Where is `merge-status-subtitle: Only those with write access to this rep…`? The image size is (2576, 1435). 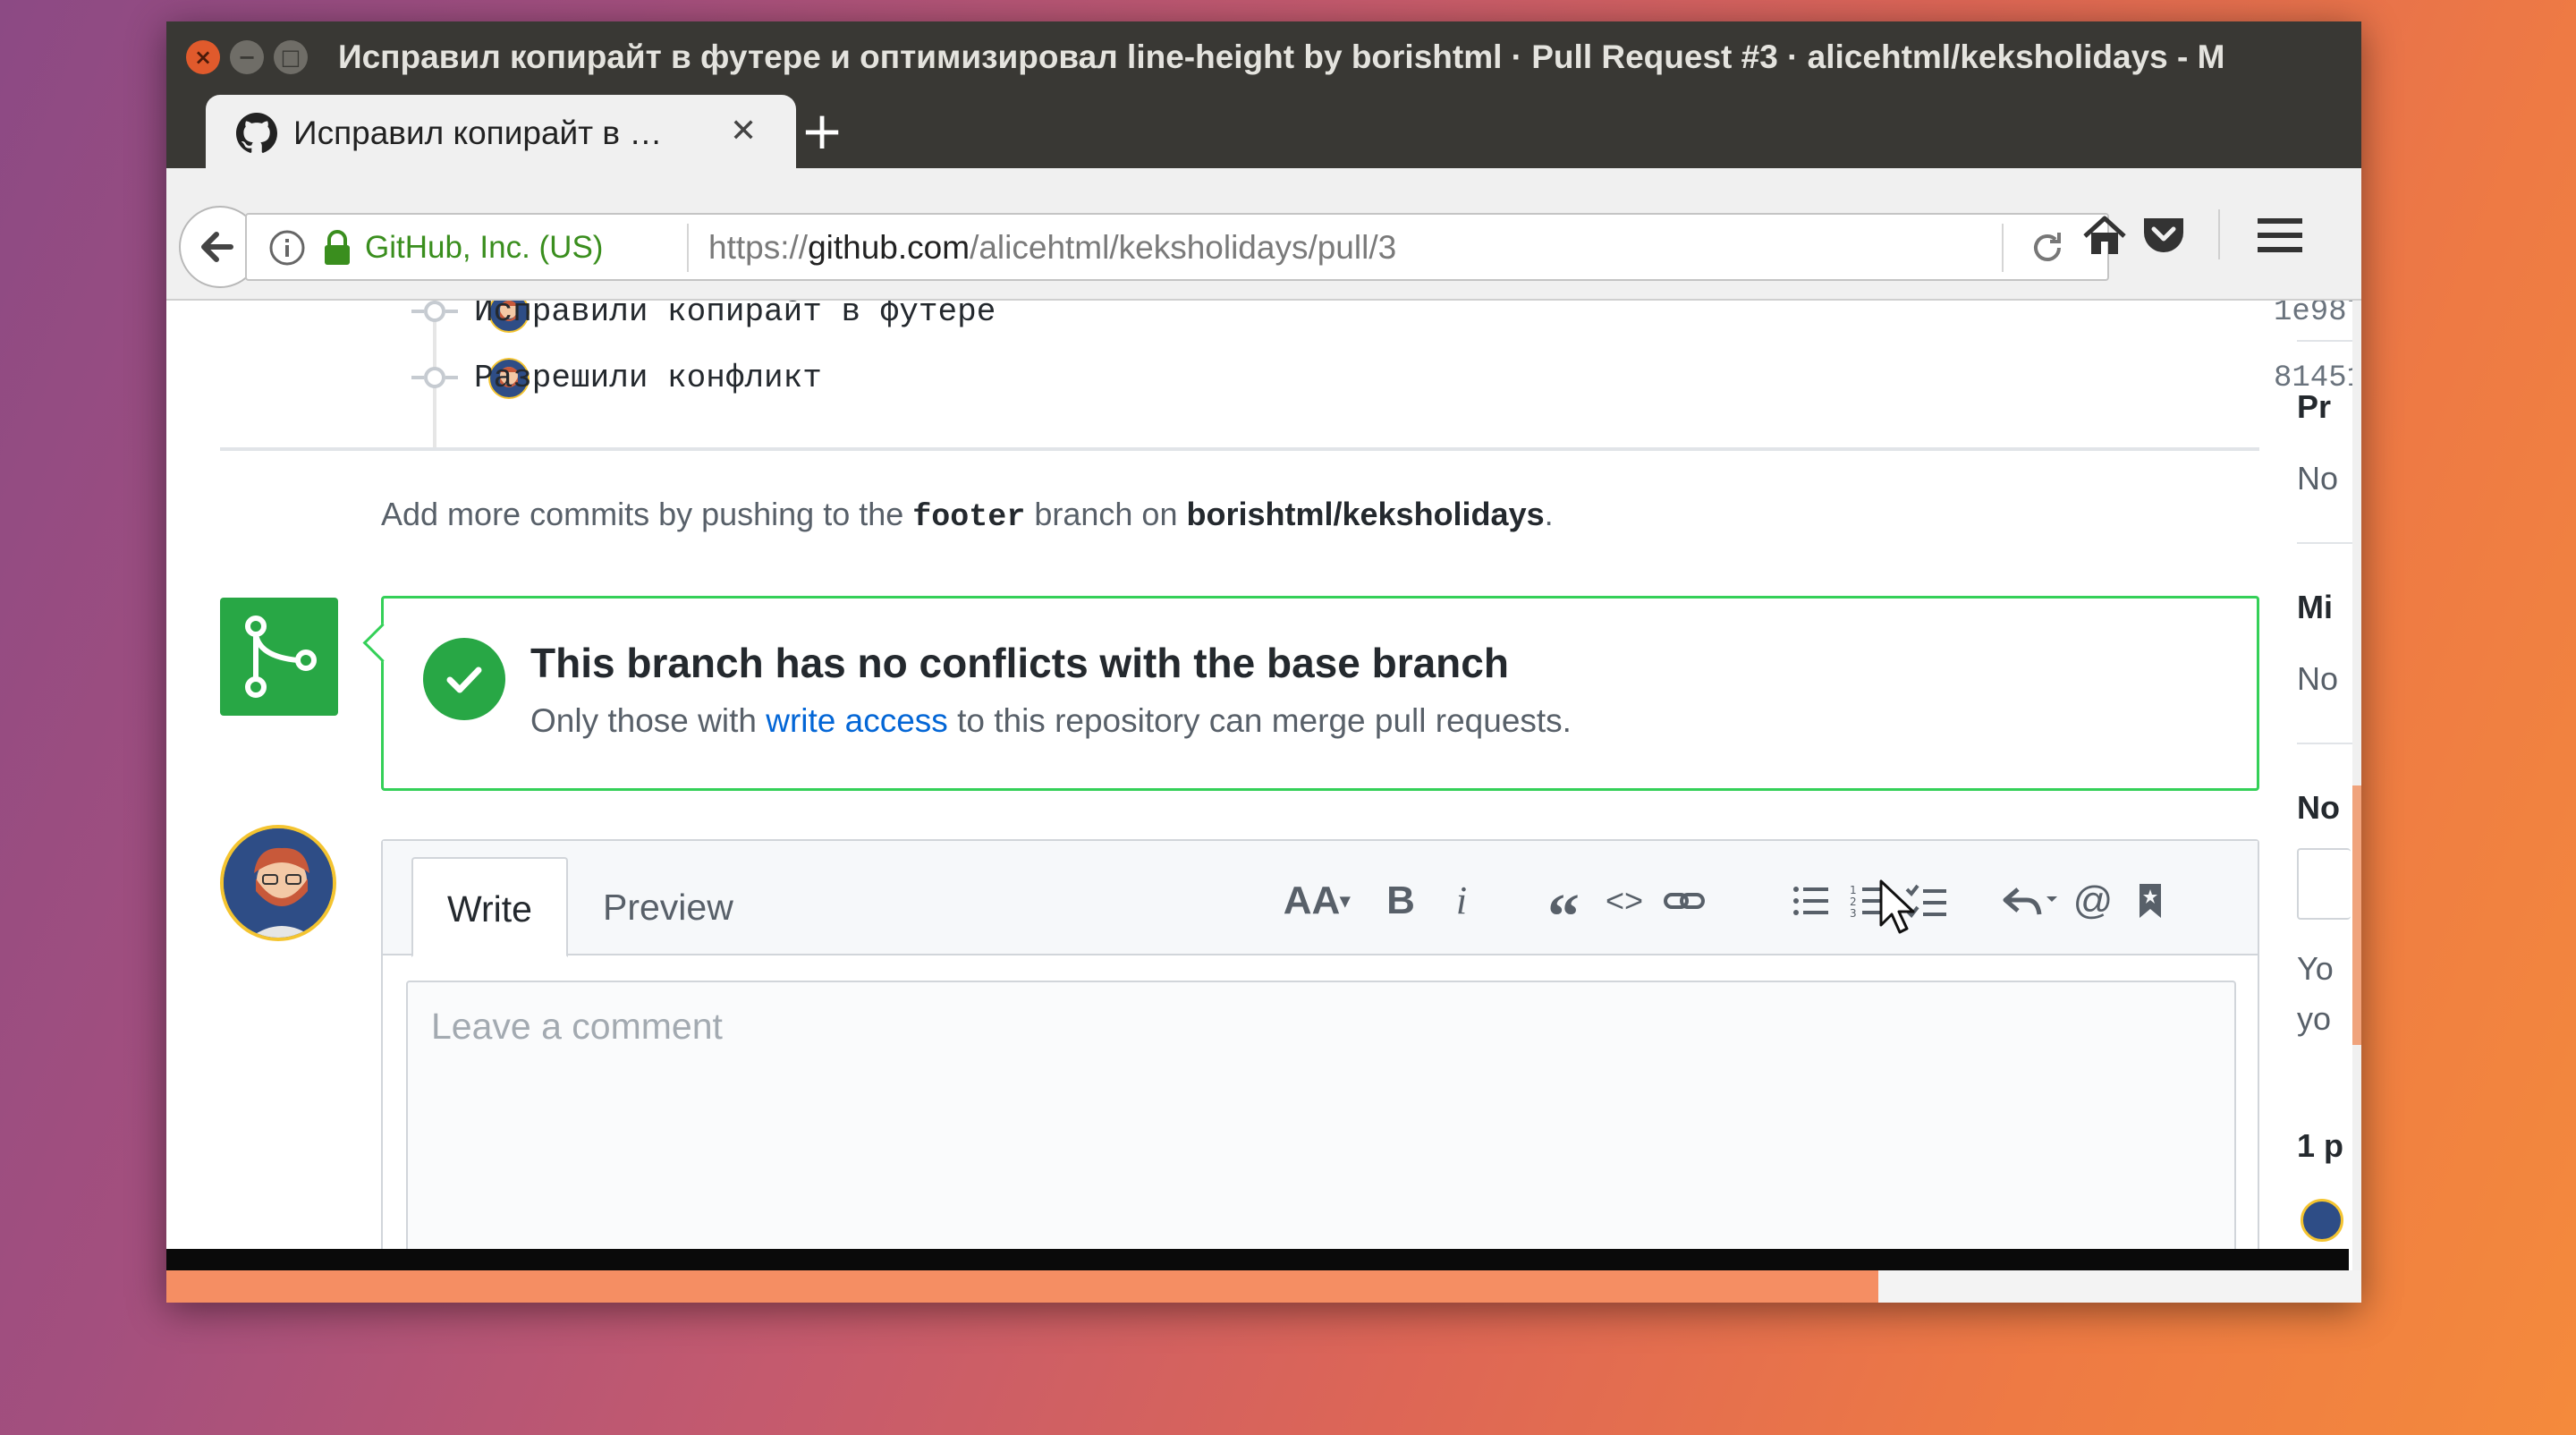 merge-status-subtitle: Only those with write access to this rep… is located at coordinates (1051, 721).